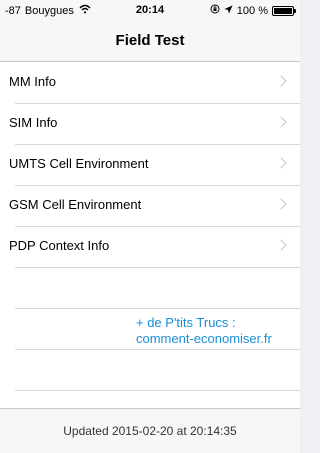 This screenshot has height=453, width=320. What do you see at coordinates (228, 11) in the screenshot?
I see `location-arrow-icon` at bounding box center [228, 11].